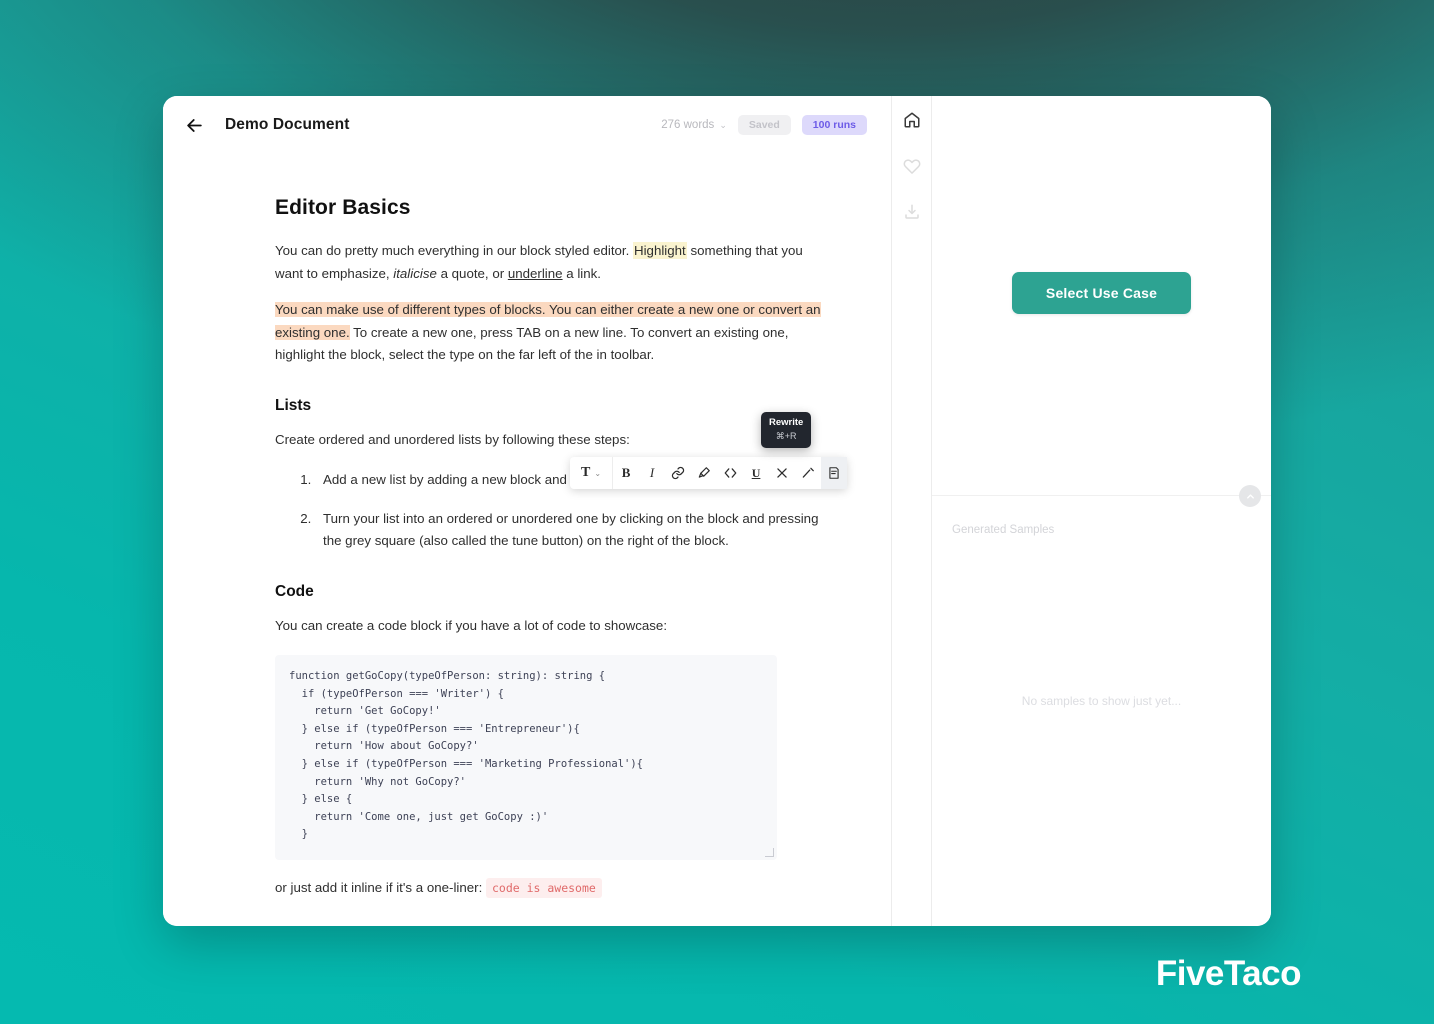  What do you see at coordinates (415, 273) in the screenshot?
I see `italic-text: italicise` at bounding box center [415, 273].